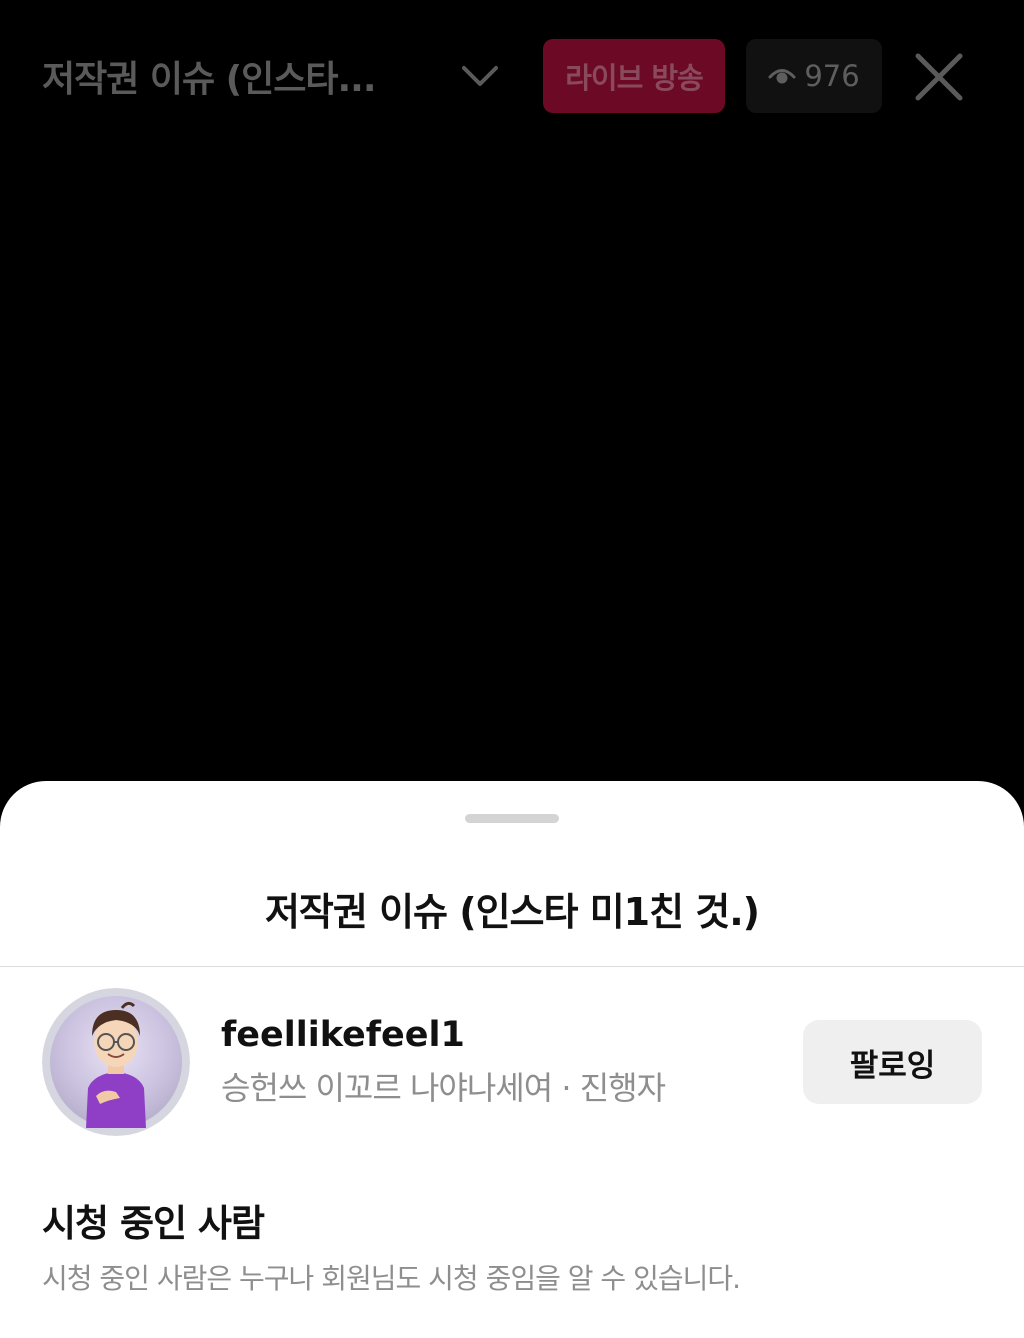 This screenshot has height=1338, width=1024. Describe the element at coordinates (512, 818) in the screenshot. I see `sheet-grabber` at that location.